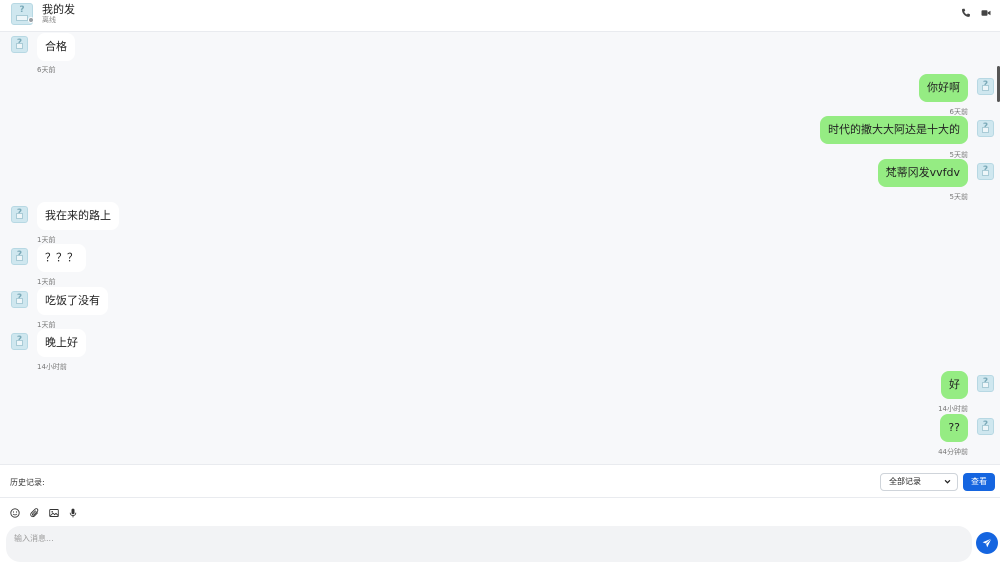 The image size is (1000, 566). What do you see at coordinates (953, 452) in the screenshot?
I see `message-time: 44分钟前` at bounding box center [953, 452].